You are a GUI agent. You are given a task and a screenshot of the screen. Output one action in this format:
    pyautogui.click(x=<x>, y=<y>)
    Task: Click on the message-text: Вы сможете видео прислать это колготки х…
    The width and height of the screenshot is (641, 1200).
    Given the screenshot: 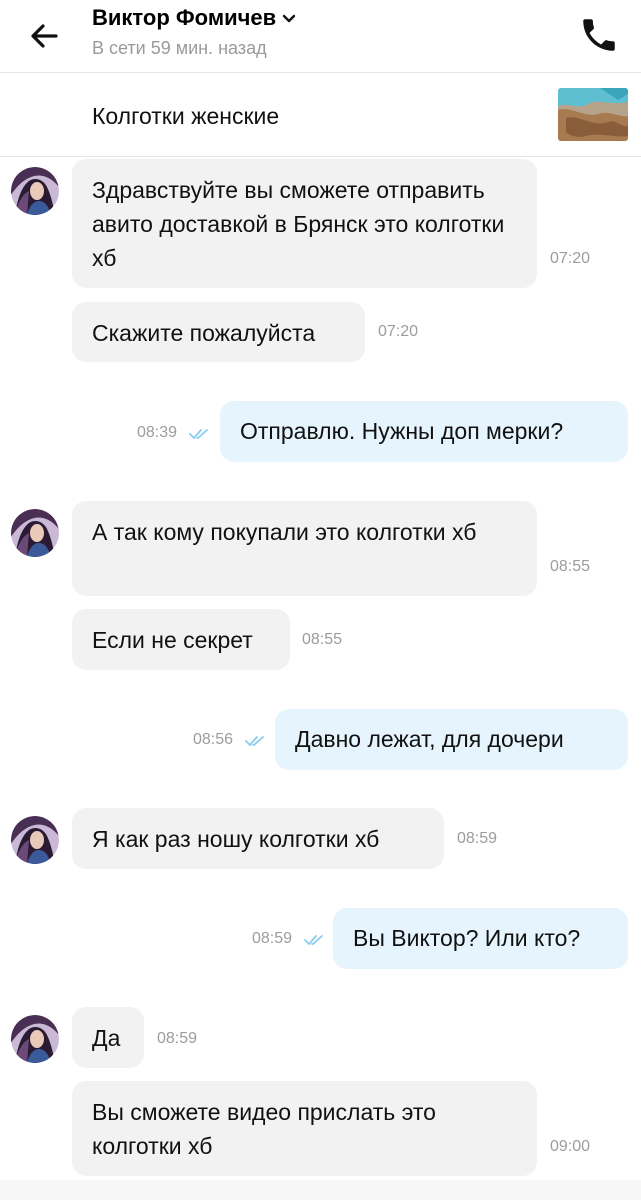 What is the action you would take?
    pyautogui.click(x=264, y=1129)
    